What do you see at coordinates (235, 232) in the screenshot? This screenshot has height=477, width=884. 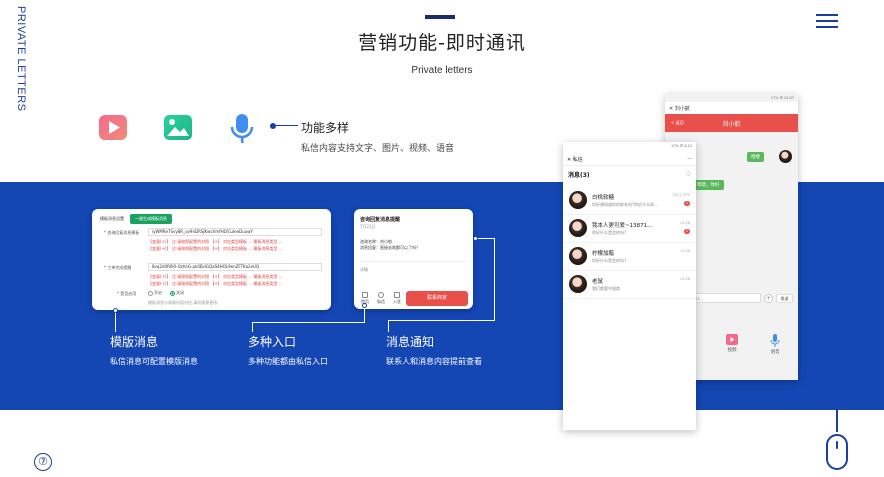 I see `row1-input: iyWMRe7Svy8R_ov9nDRSJKwcVmfHLYCuIeeDuuwY` at bounding box center [235, 232].